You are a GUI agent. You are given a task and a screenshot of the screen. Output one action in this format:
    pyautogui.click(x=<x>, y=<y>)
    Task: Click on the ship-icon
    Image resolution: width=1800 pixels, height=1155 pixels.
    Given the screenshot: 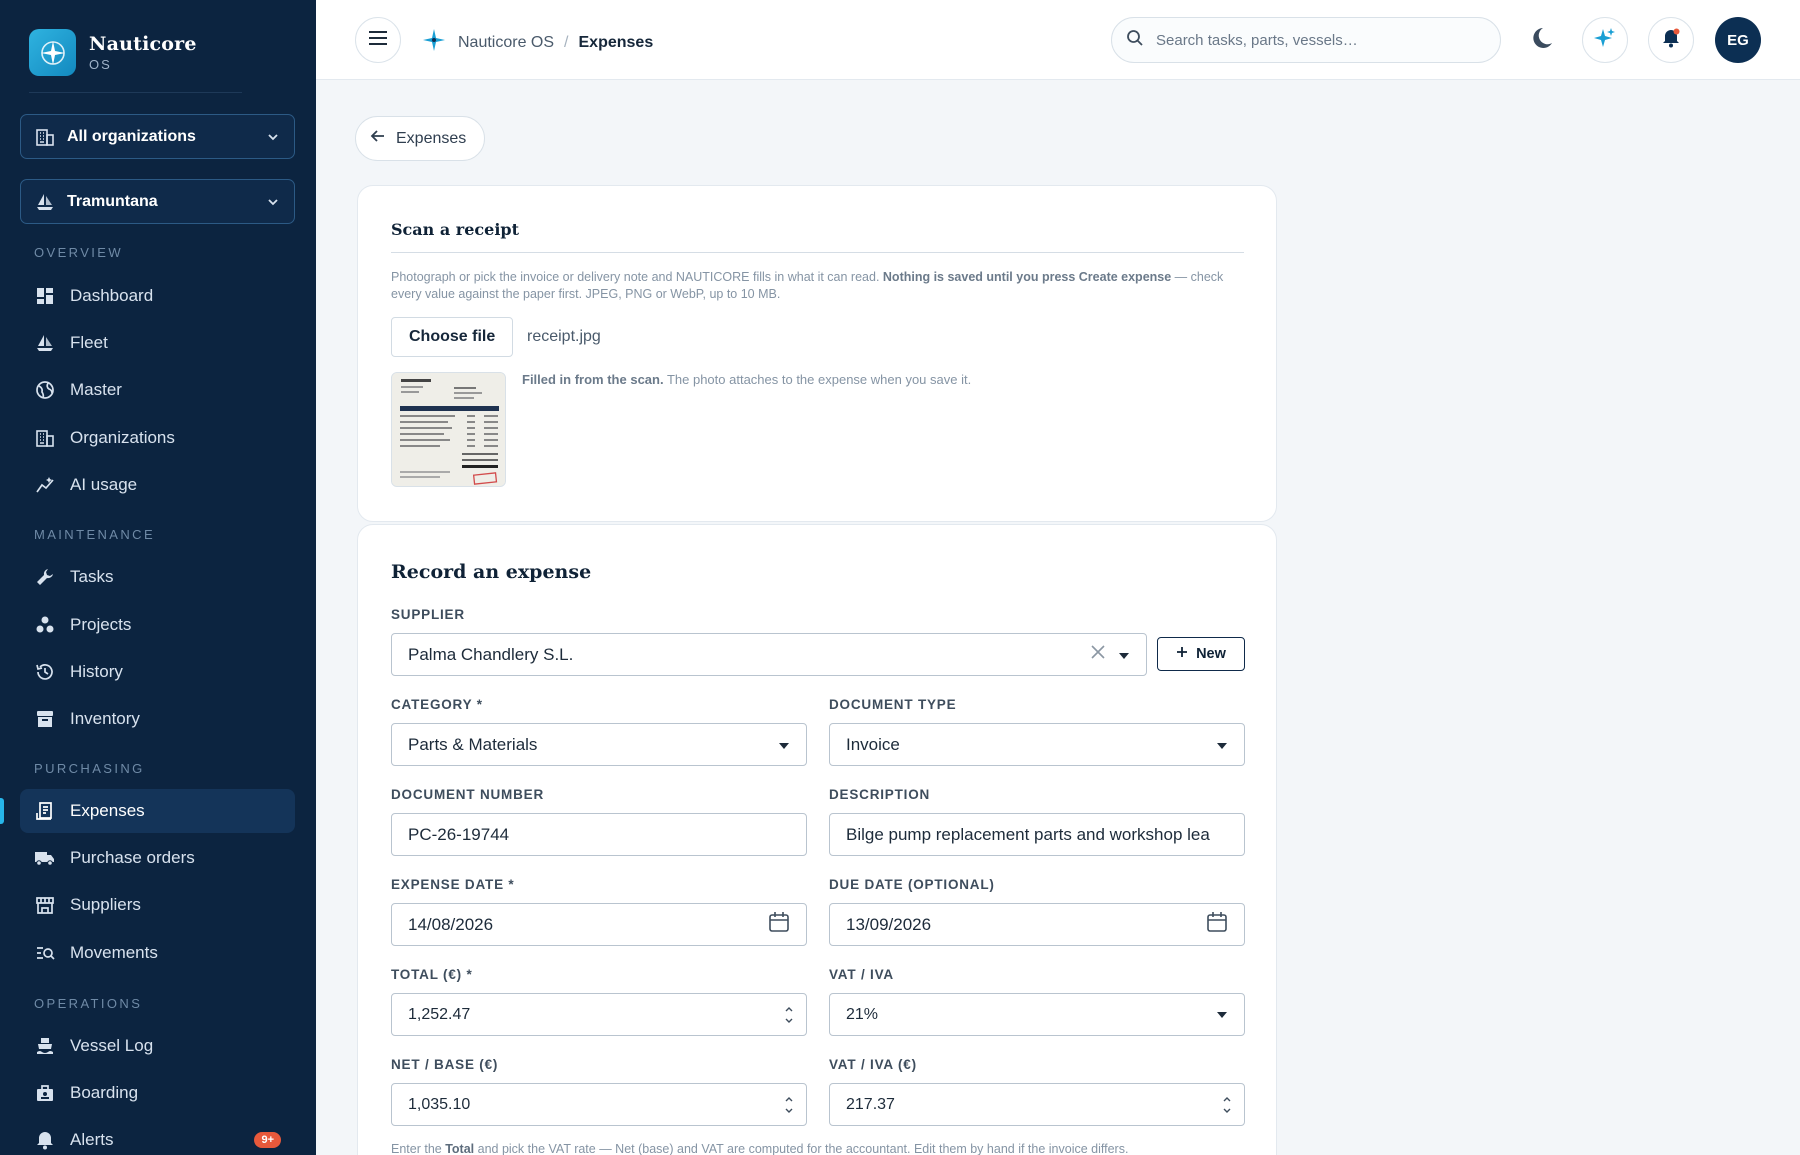 What is the action you would take?
    pyautogui.click(x=45, y=1046)
    